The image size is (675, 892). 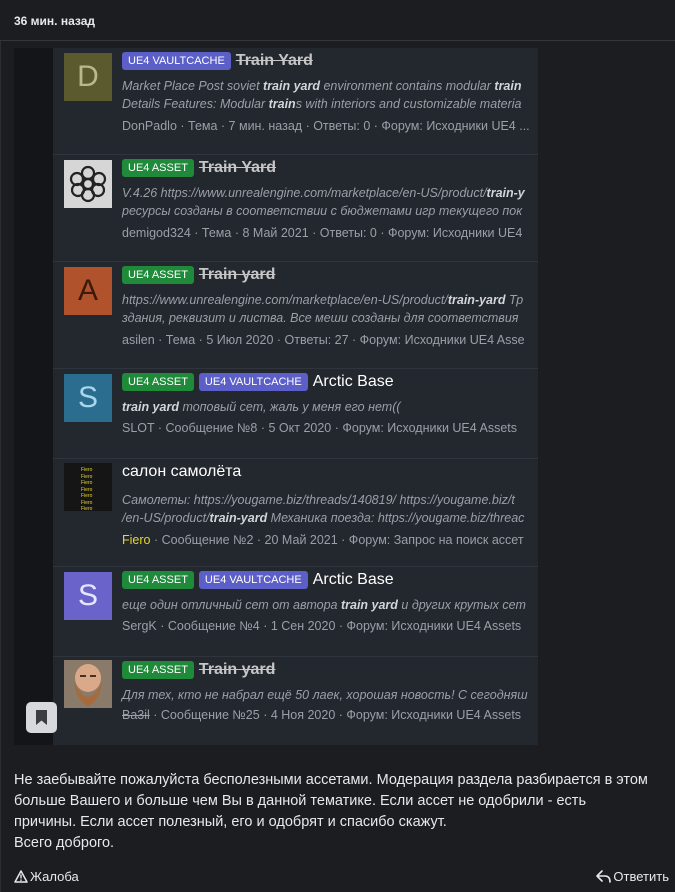 I want to click on avatar: A, so click(x=88, y=291).